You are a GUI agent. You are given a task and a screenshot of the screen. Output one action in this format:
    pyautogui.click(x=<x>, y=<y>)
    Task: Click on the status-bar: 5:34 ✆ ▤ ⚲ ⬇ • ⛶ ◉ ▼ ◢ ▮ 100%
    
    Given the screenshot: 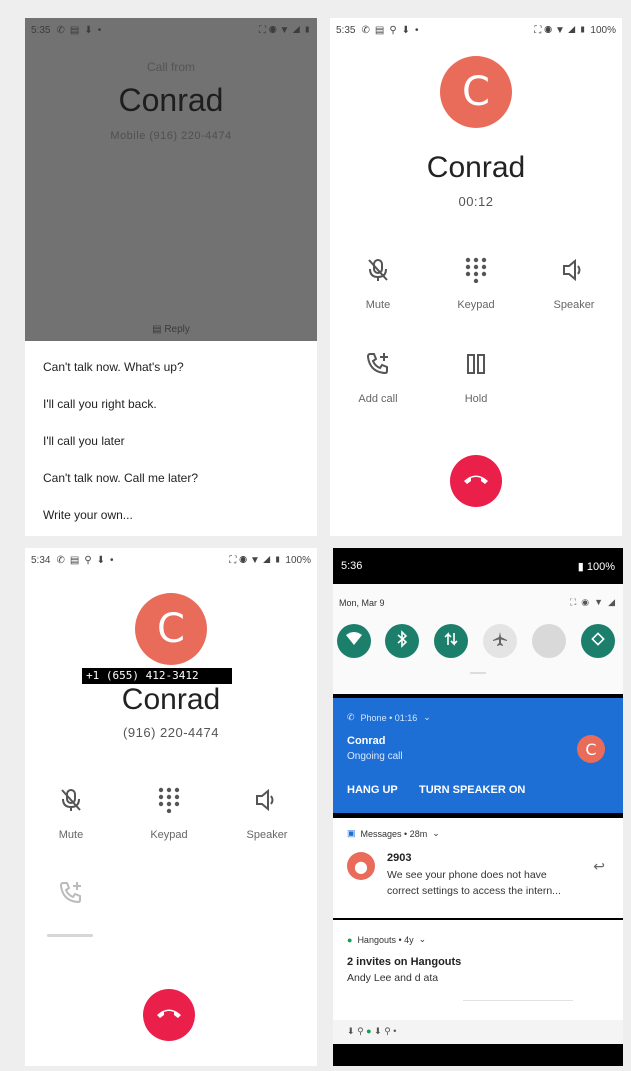 What is the action you would take?
    pyautogui.click(x=171, y=560)
    